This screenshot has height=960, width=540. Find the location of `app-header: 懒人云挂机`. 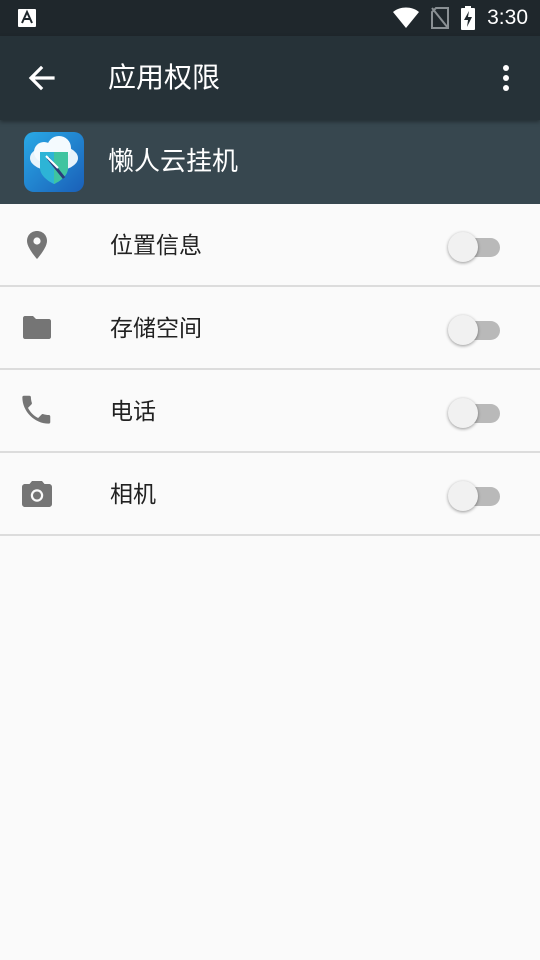

app-header: 懒人云挂机 is located at coordinates (270, 162).